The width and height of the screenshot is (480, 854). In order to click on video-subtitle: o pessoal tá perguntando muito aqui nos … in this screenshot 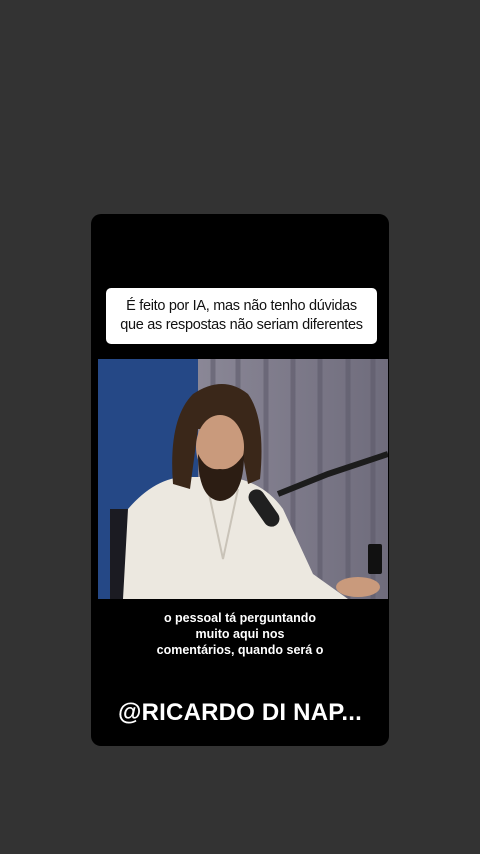, I will do `click(240, 634)`.